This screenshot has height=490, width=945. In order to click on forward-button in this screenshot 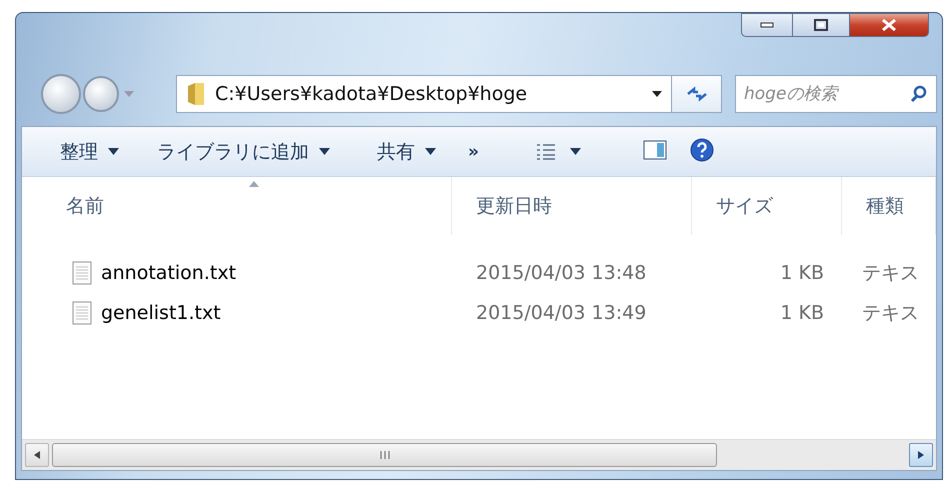, I will do `click(101, 94)`.